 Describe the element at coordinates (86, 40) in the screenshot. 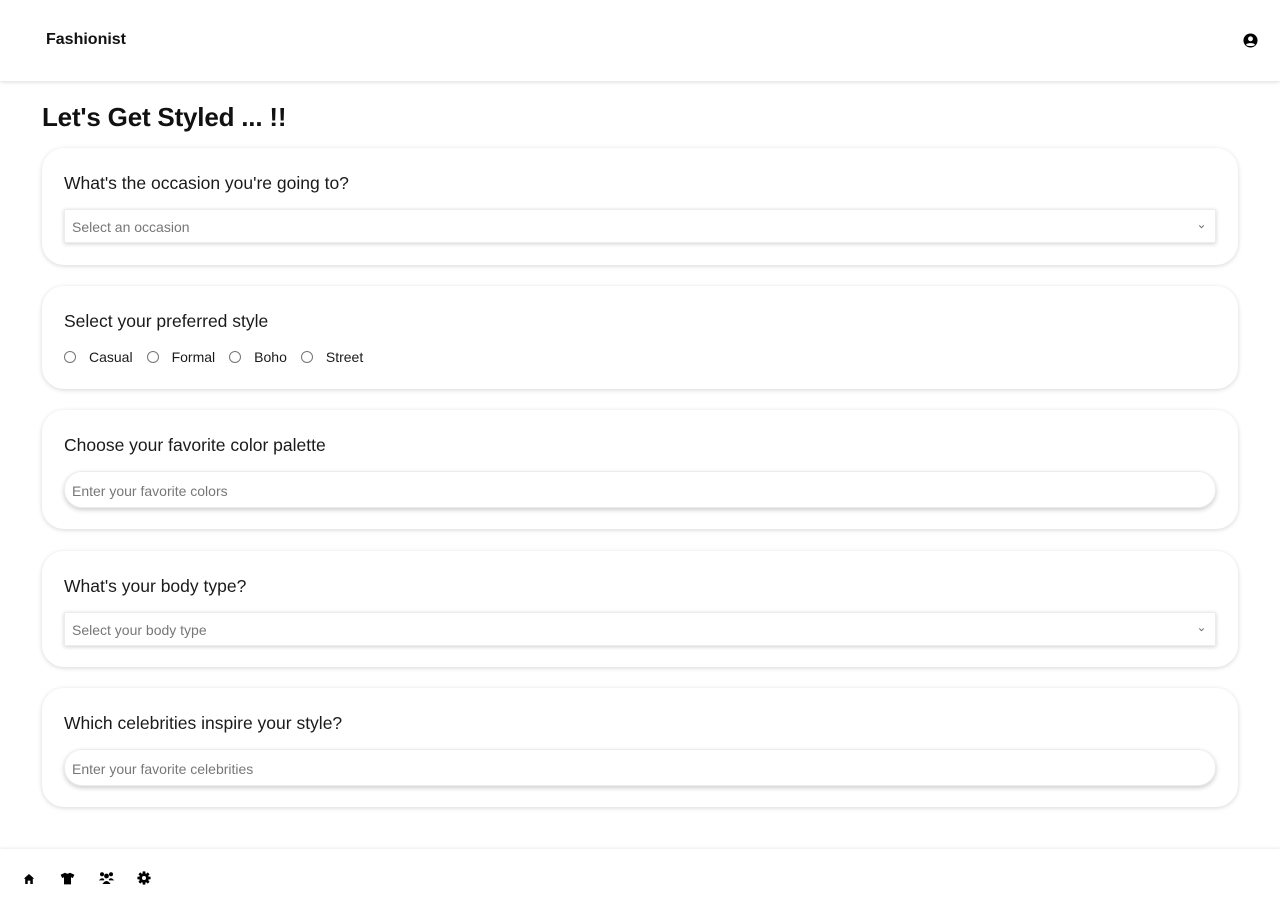

I see `brand-title: Fashionist` at that location.